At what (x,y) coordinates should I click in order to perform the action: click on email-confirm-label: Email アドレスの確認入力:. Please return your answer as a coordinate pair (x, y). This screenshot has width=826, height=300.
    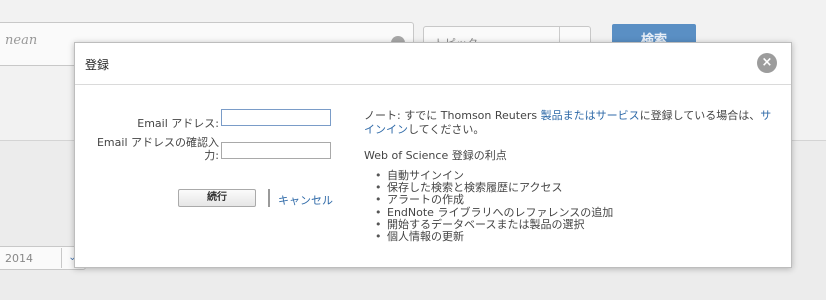
    Looking at the image, I should click on (157, 149).